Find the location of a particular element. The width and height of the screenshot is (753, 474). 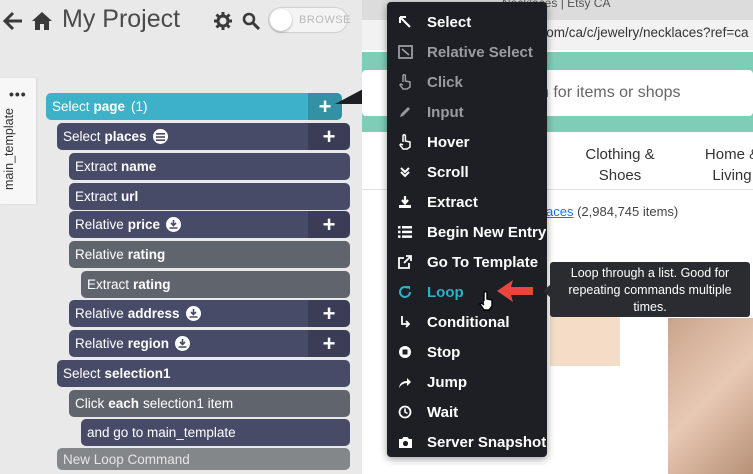

menu-item-conditional: Conditional is located at coordinates (472, 322).